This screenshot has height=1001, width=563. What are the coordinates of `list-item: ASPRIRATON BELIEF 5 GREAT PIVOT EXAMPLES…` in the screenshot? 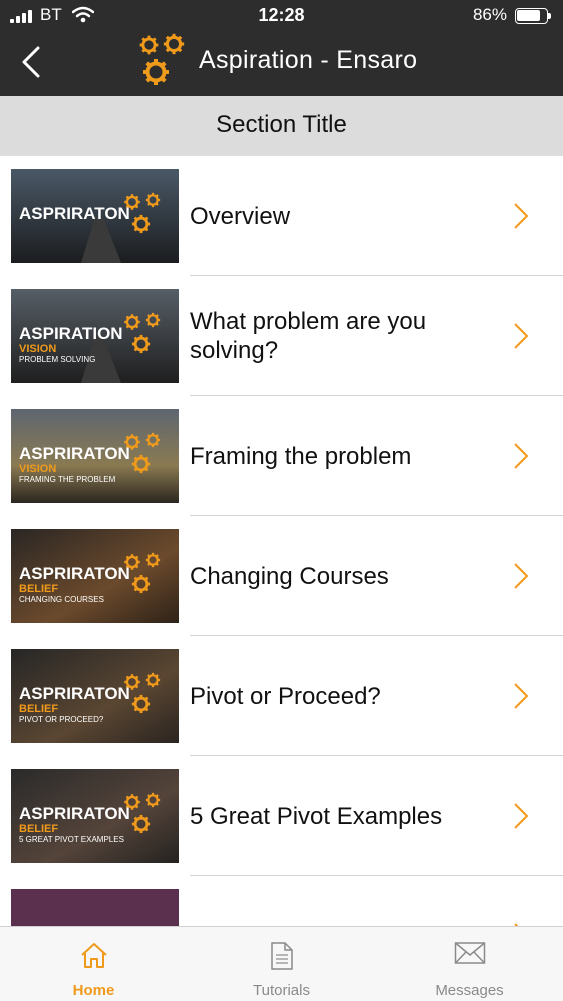 It's located at (281, 816).